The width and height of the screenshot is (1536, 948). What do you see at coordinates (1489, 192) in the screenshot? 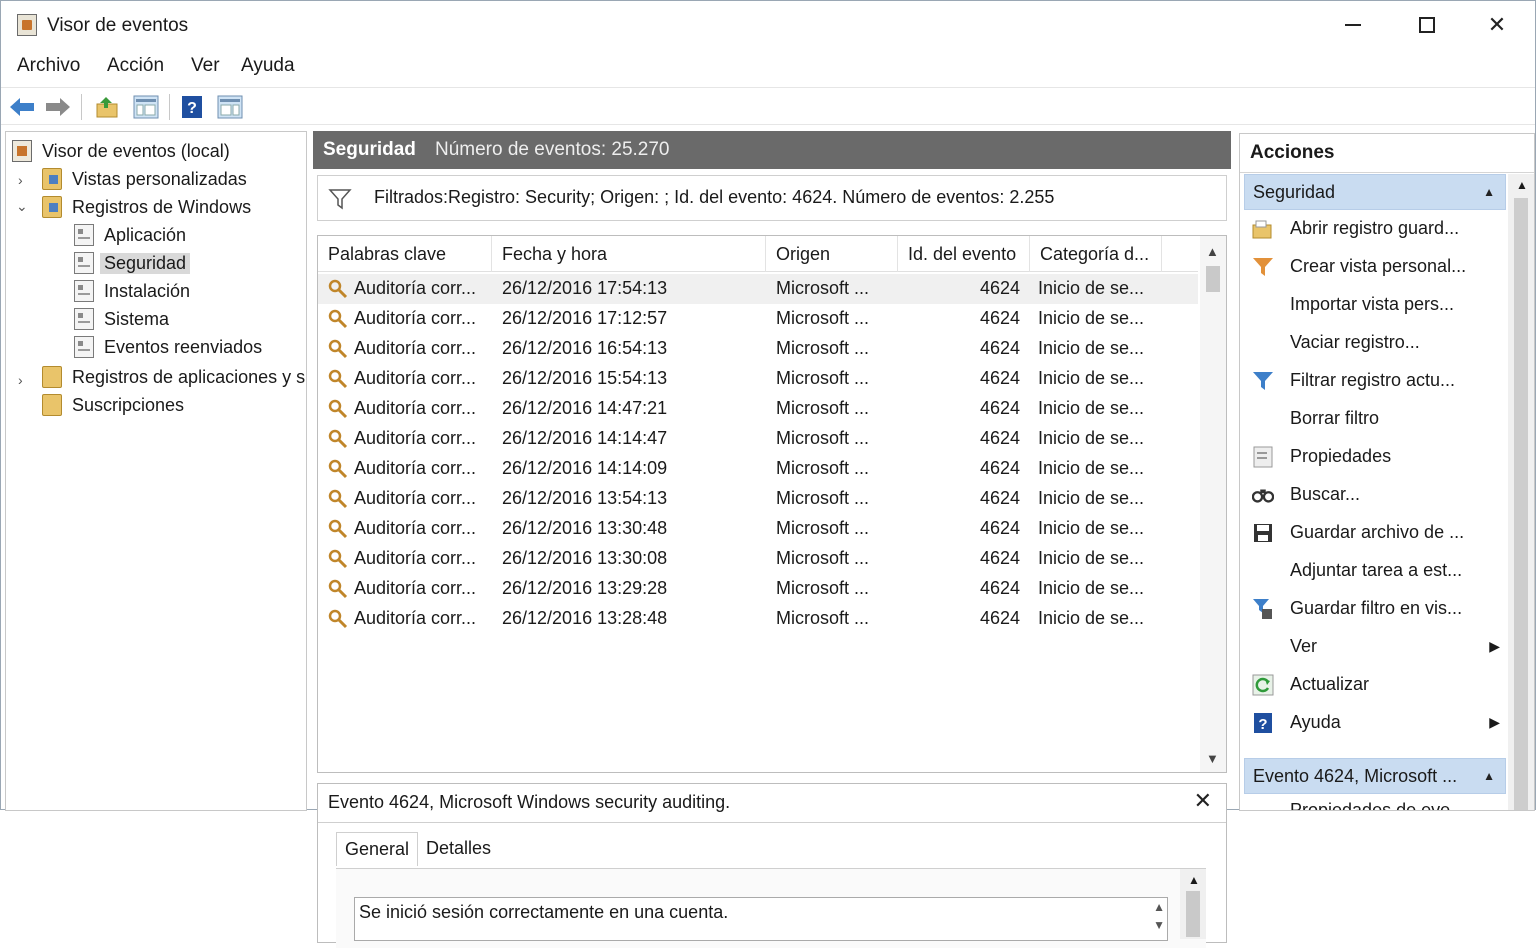
I see `collapse-icon: ▲` at bounding box center [1489, 192].